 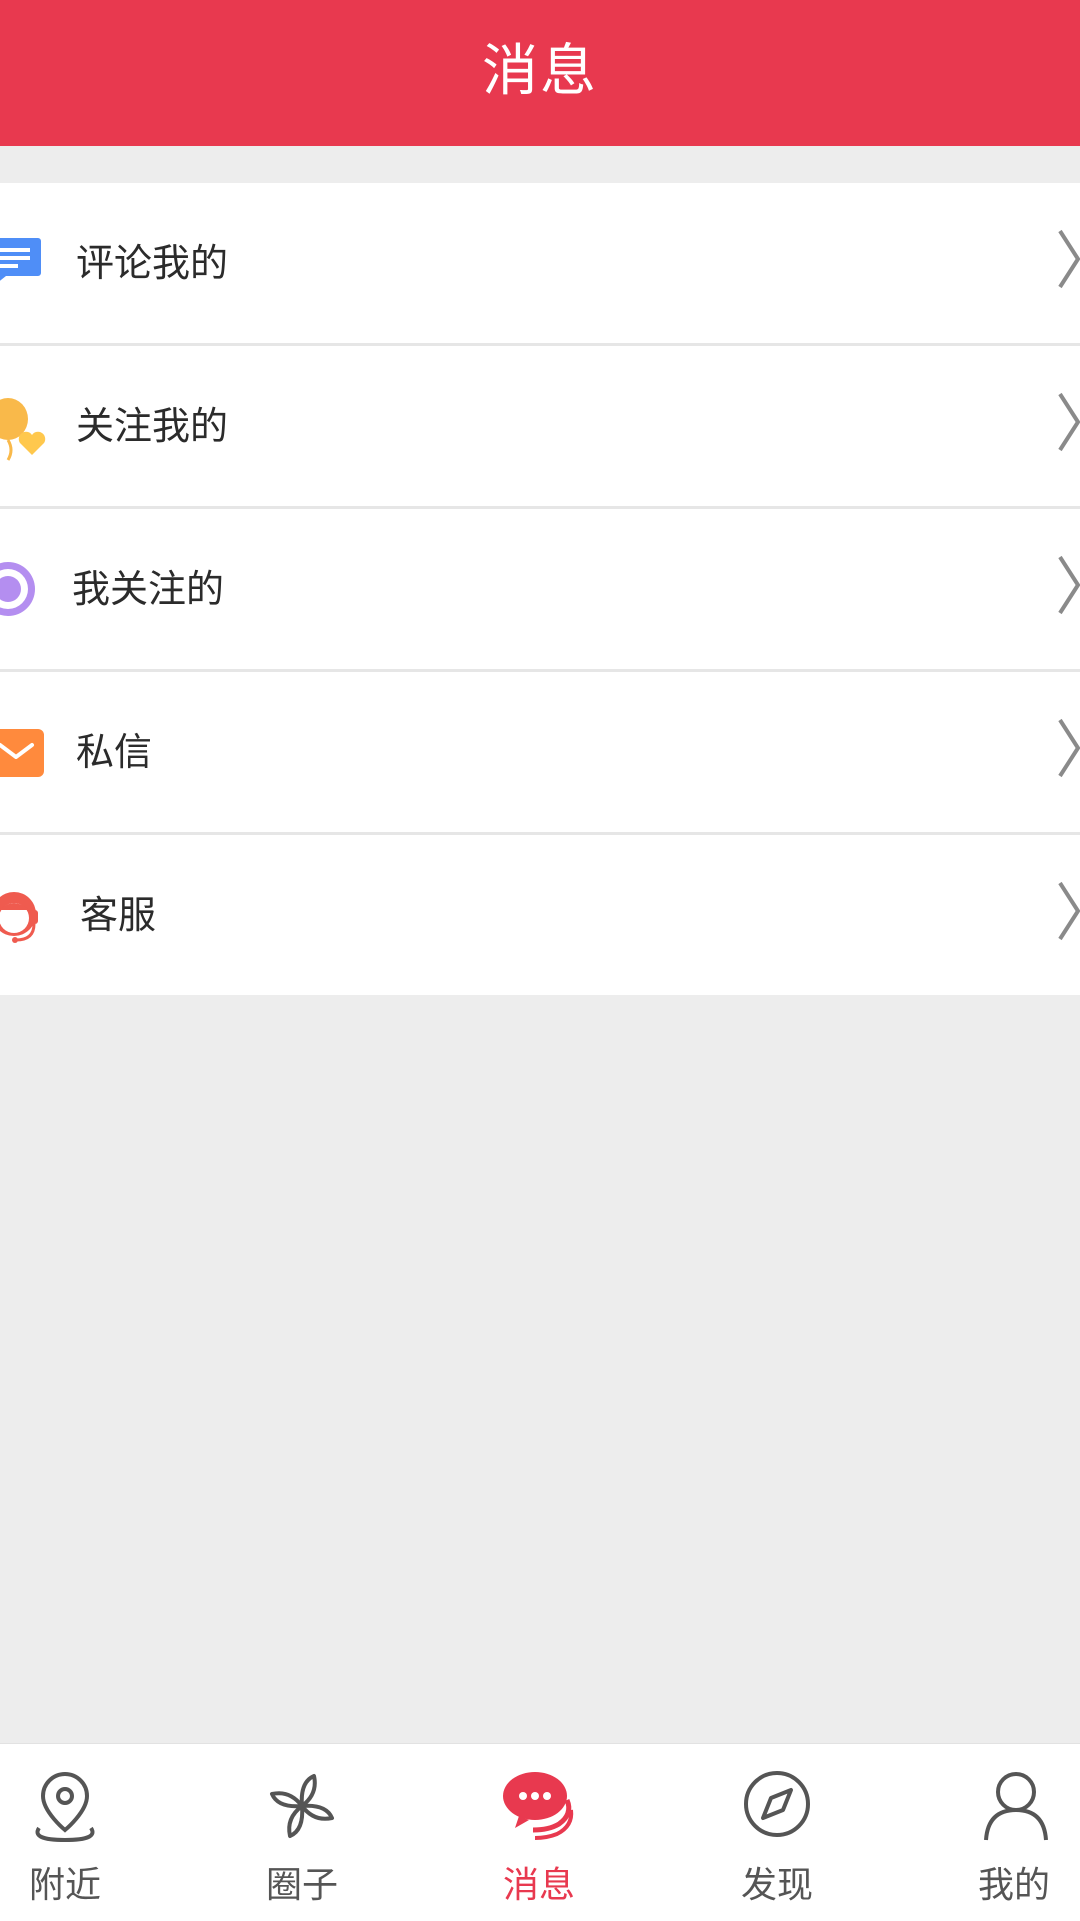 I want to click on user-icon, so click(x=1016, y=1806).